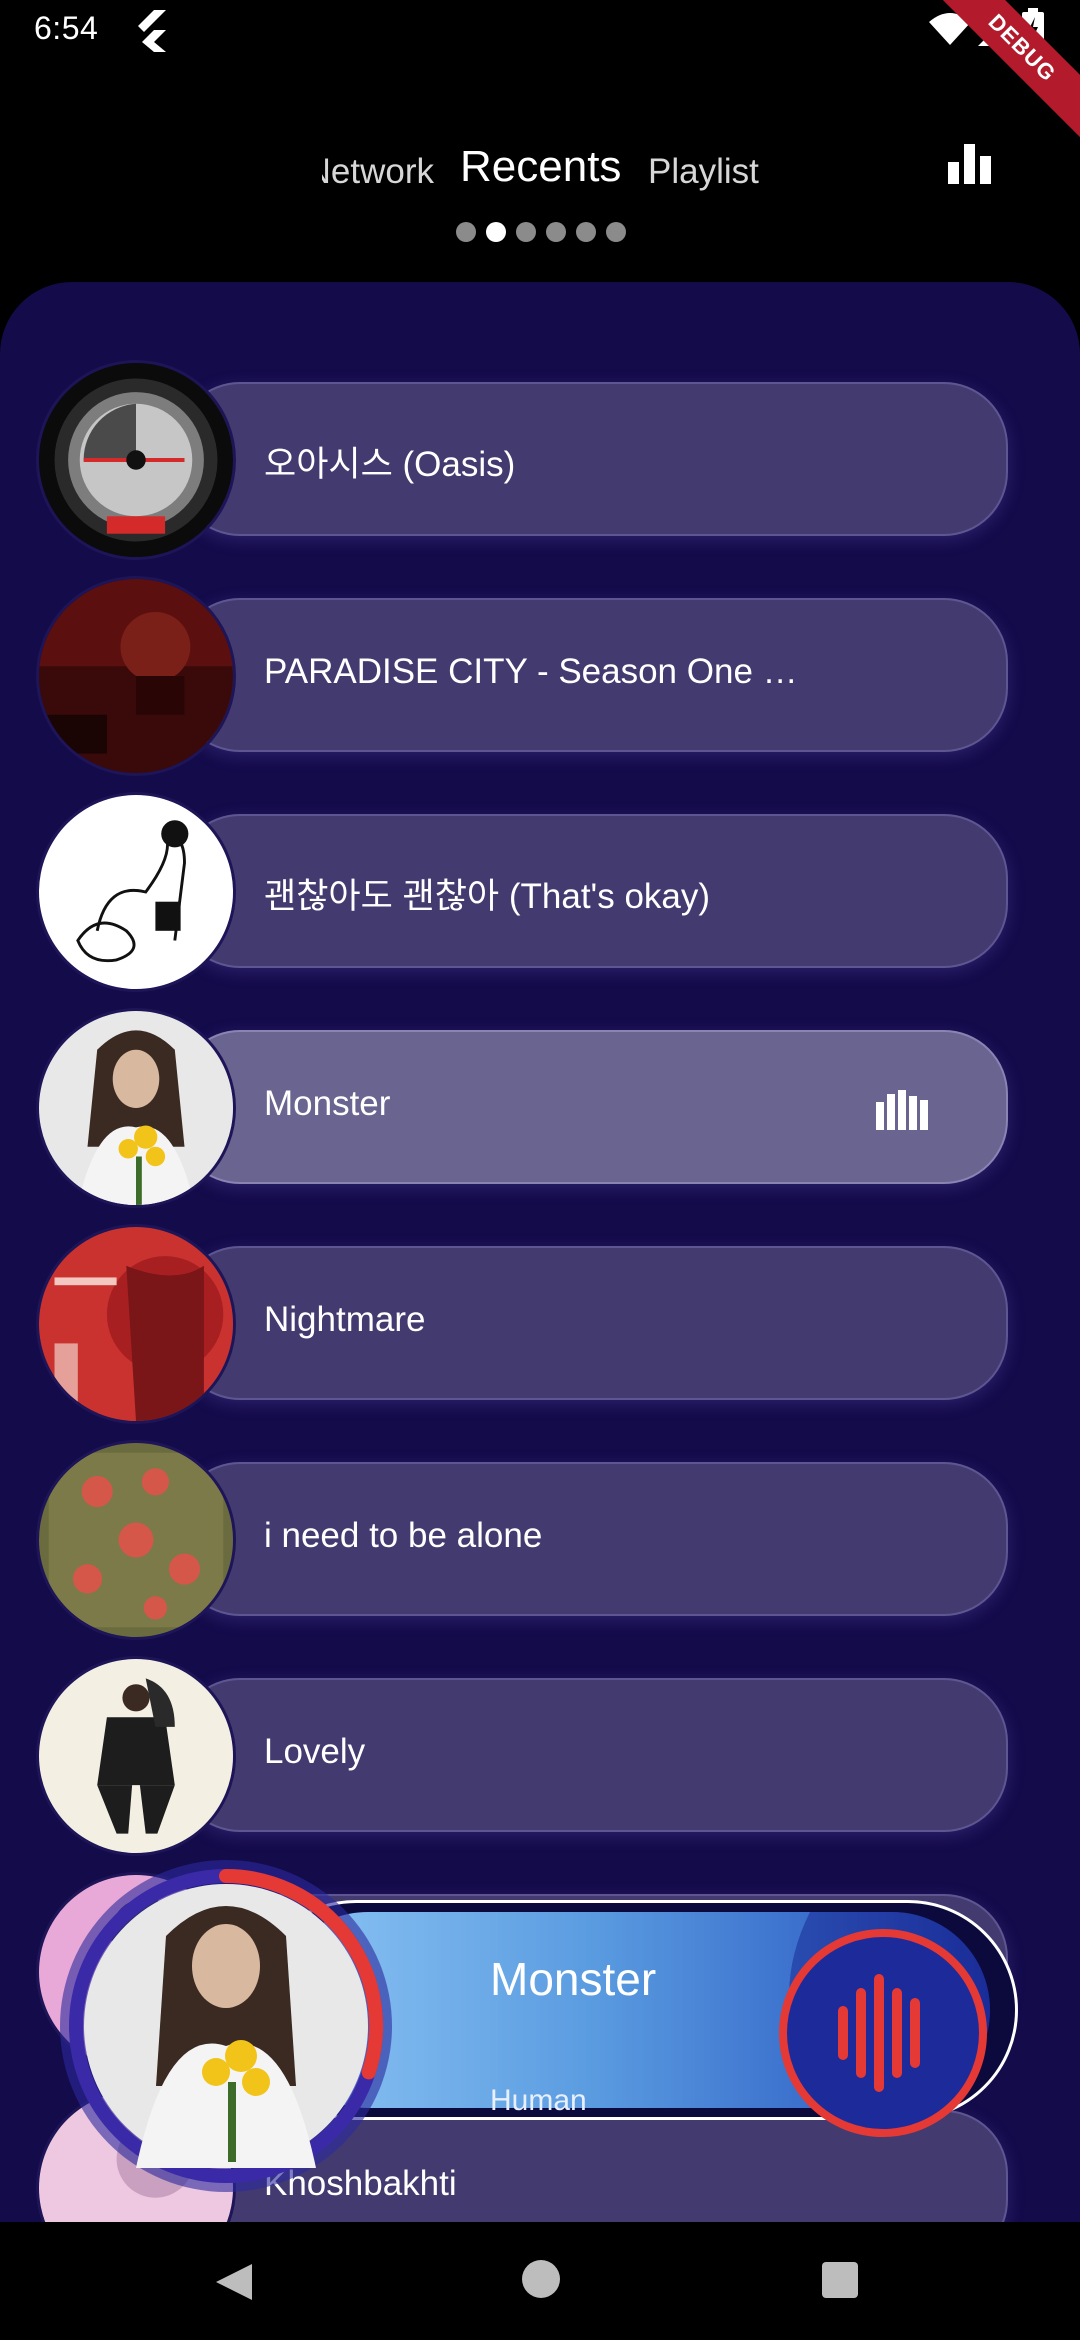  What do you see at coordinates (378, 172) in the screenshot?
I see `tab-network: Network` at bounding box center [378, 172].